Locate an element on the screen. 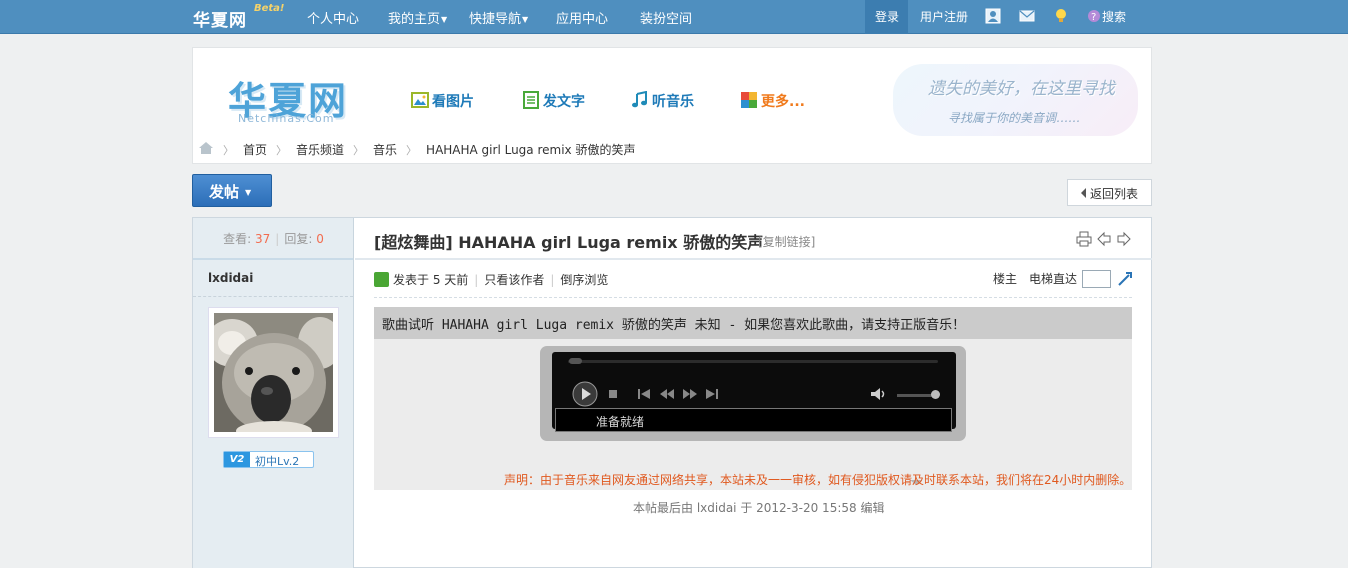  quick-link-text: 发文字 is located at coordinates (553, 101).